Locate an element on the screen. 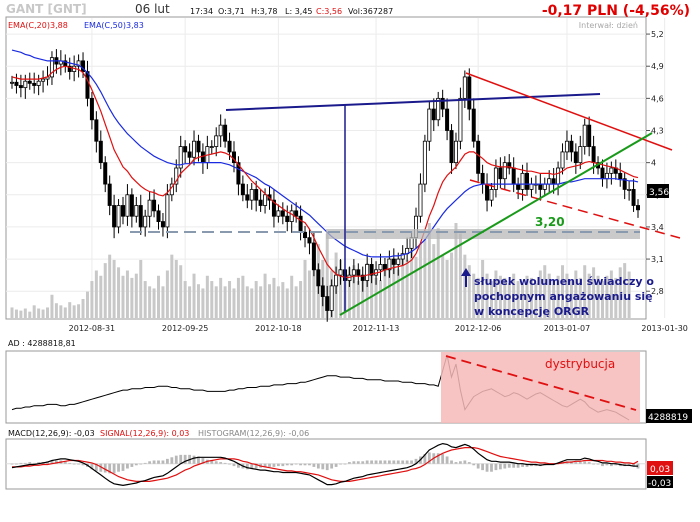  x-tick-label: 2012-10-18 is located at coordinates (278, 328).